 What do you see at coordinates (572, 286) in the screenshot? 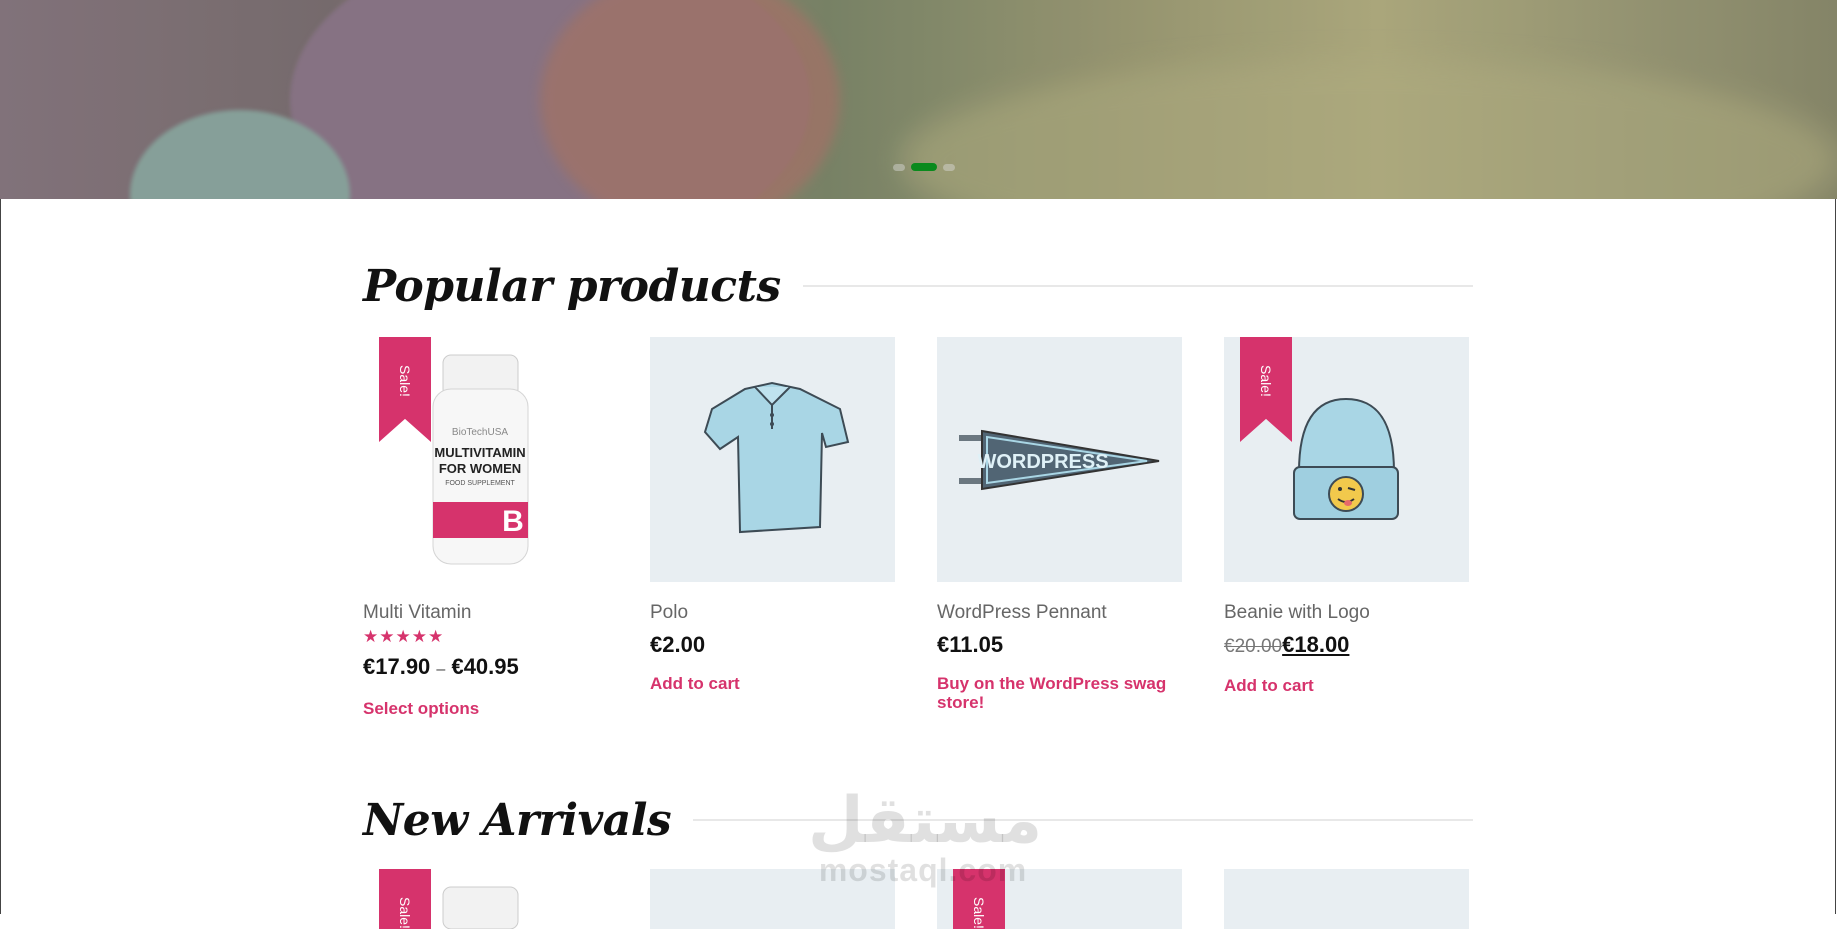
I see `section-title: Popular products` at bounding box center [572, 286].